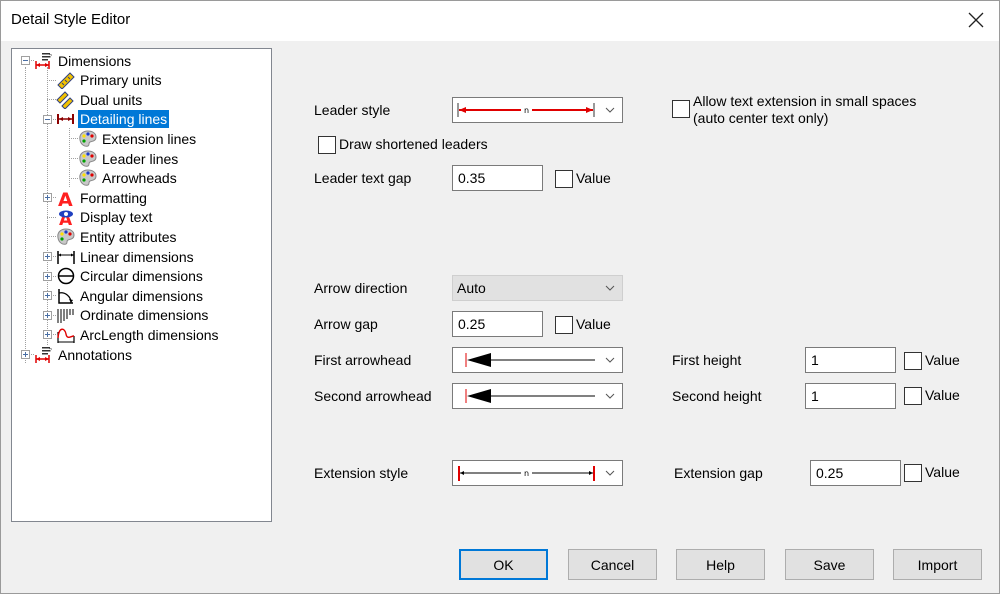 This screenshot has width=1000, height=594. I want to click on arrow-gap-value-checkbox: Value, so click(583, 325).